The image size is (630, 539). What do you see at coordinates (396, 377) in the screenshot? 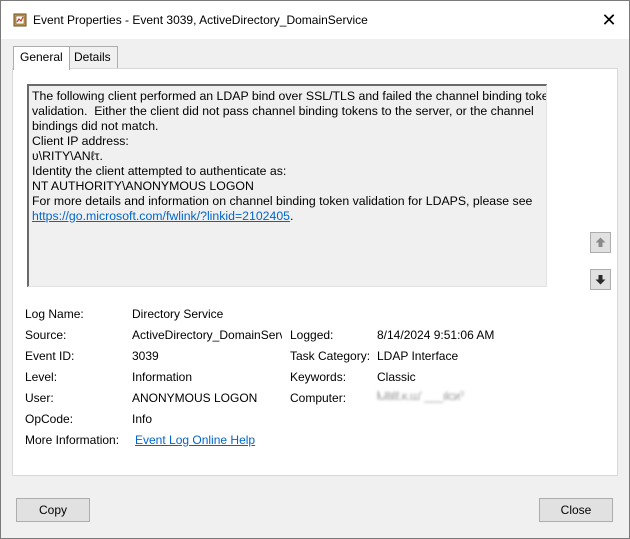
I see `keywords-value: Classic` at bounding box center [396, 377].